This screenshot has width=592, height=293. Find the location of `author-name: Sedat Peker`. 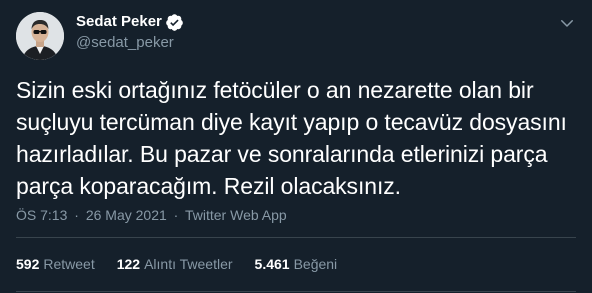

author-name: Sedat Peker is located at coordinates (119, 22).